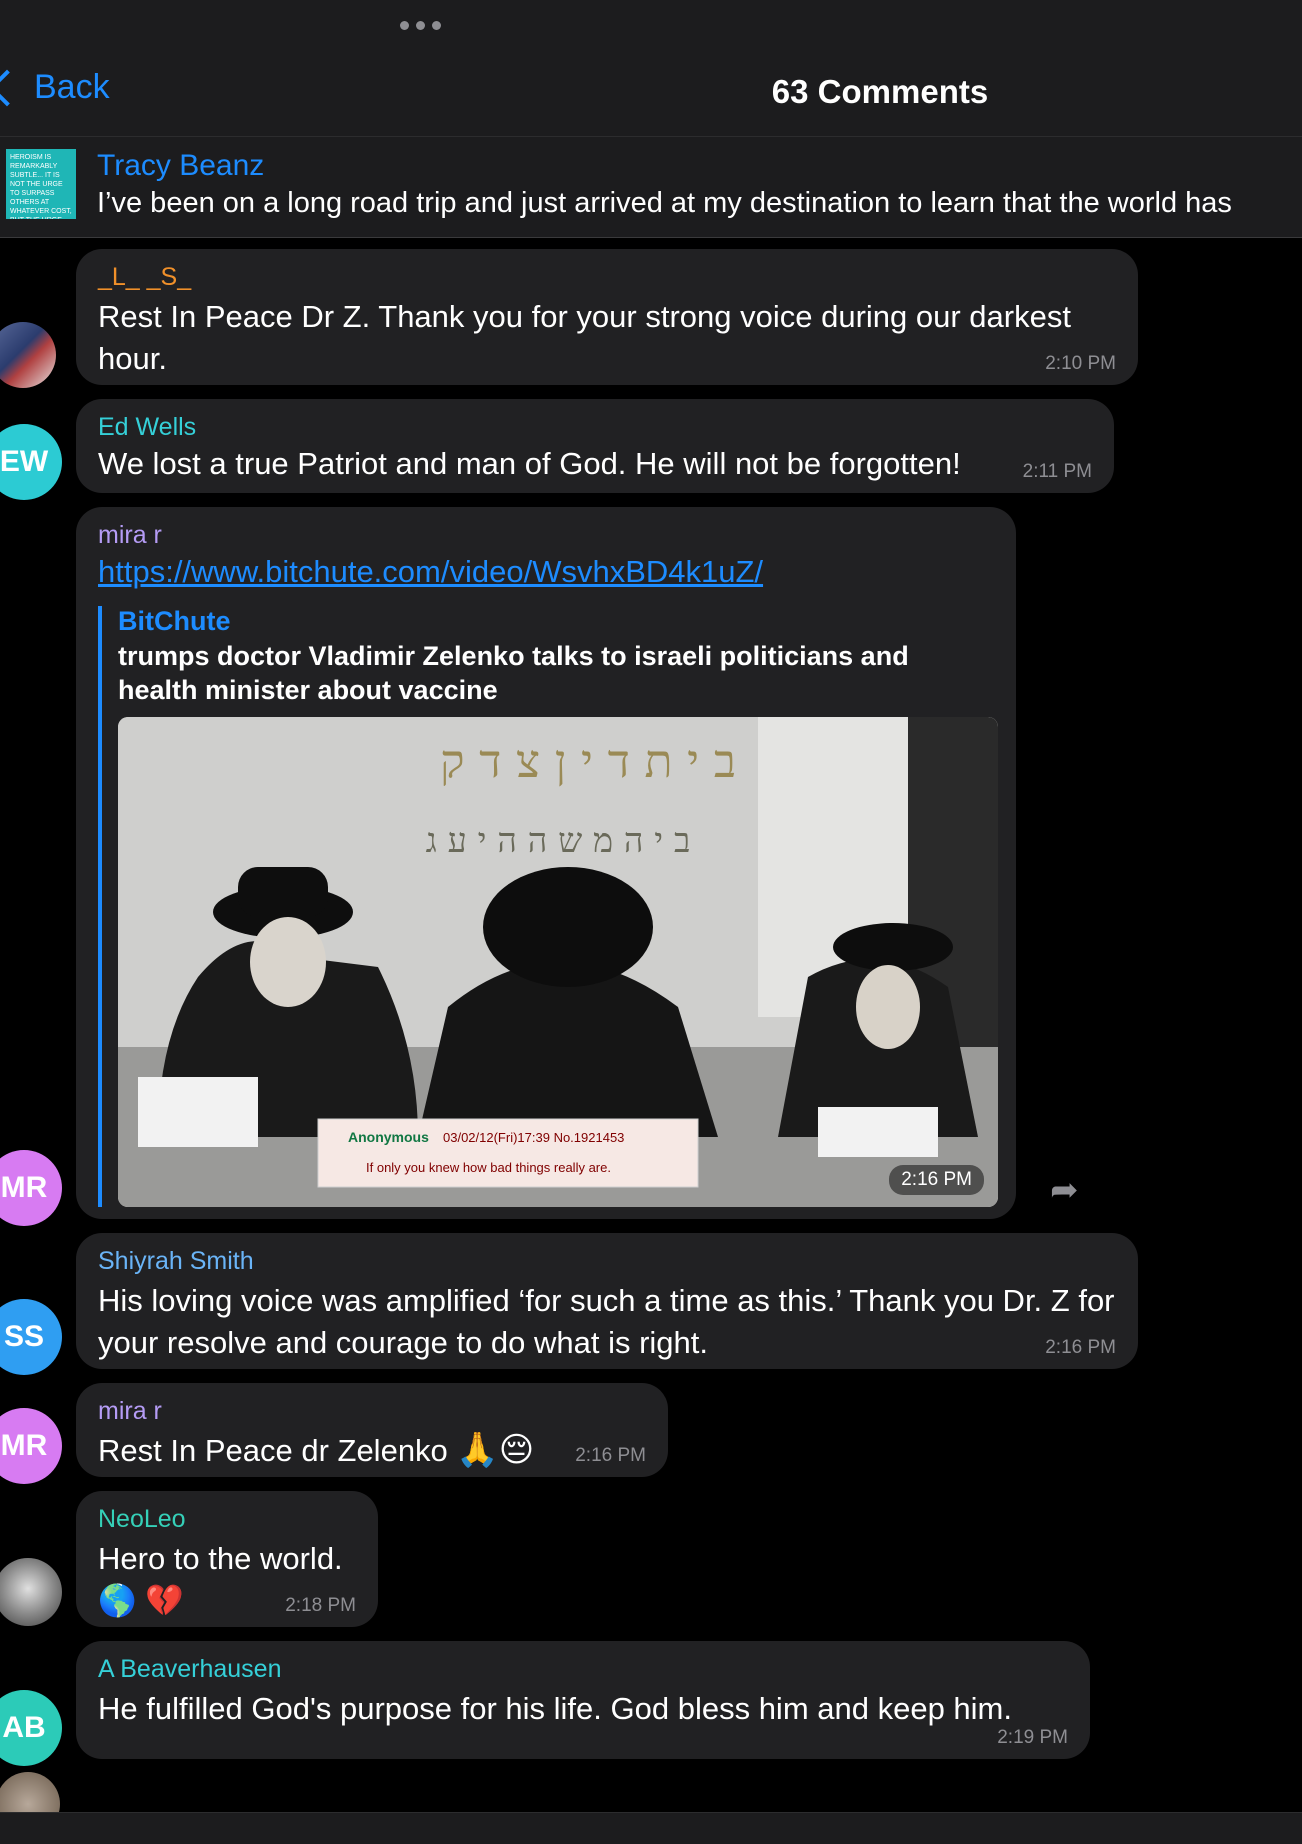 This screenshot has height=1844, width=1302. I want to click on message-text: Rest In Peace dr Zelenko, so click(273, 1450).